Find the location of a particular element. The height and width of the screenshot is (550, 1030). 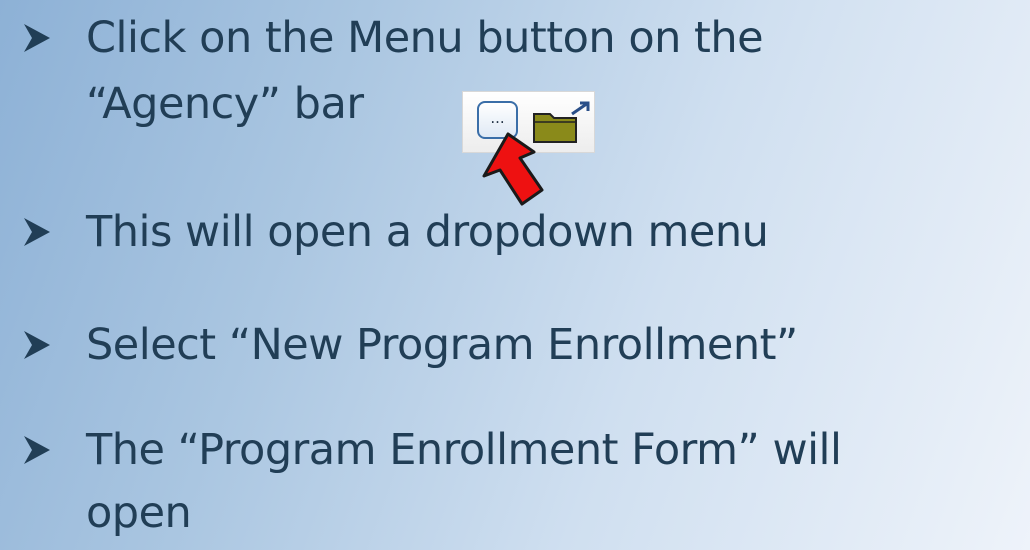

bullet-1-continuation: “Agency” bar is located at coordinates (225, 104).